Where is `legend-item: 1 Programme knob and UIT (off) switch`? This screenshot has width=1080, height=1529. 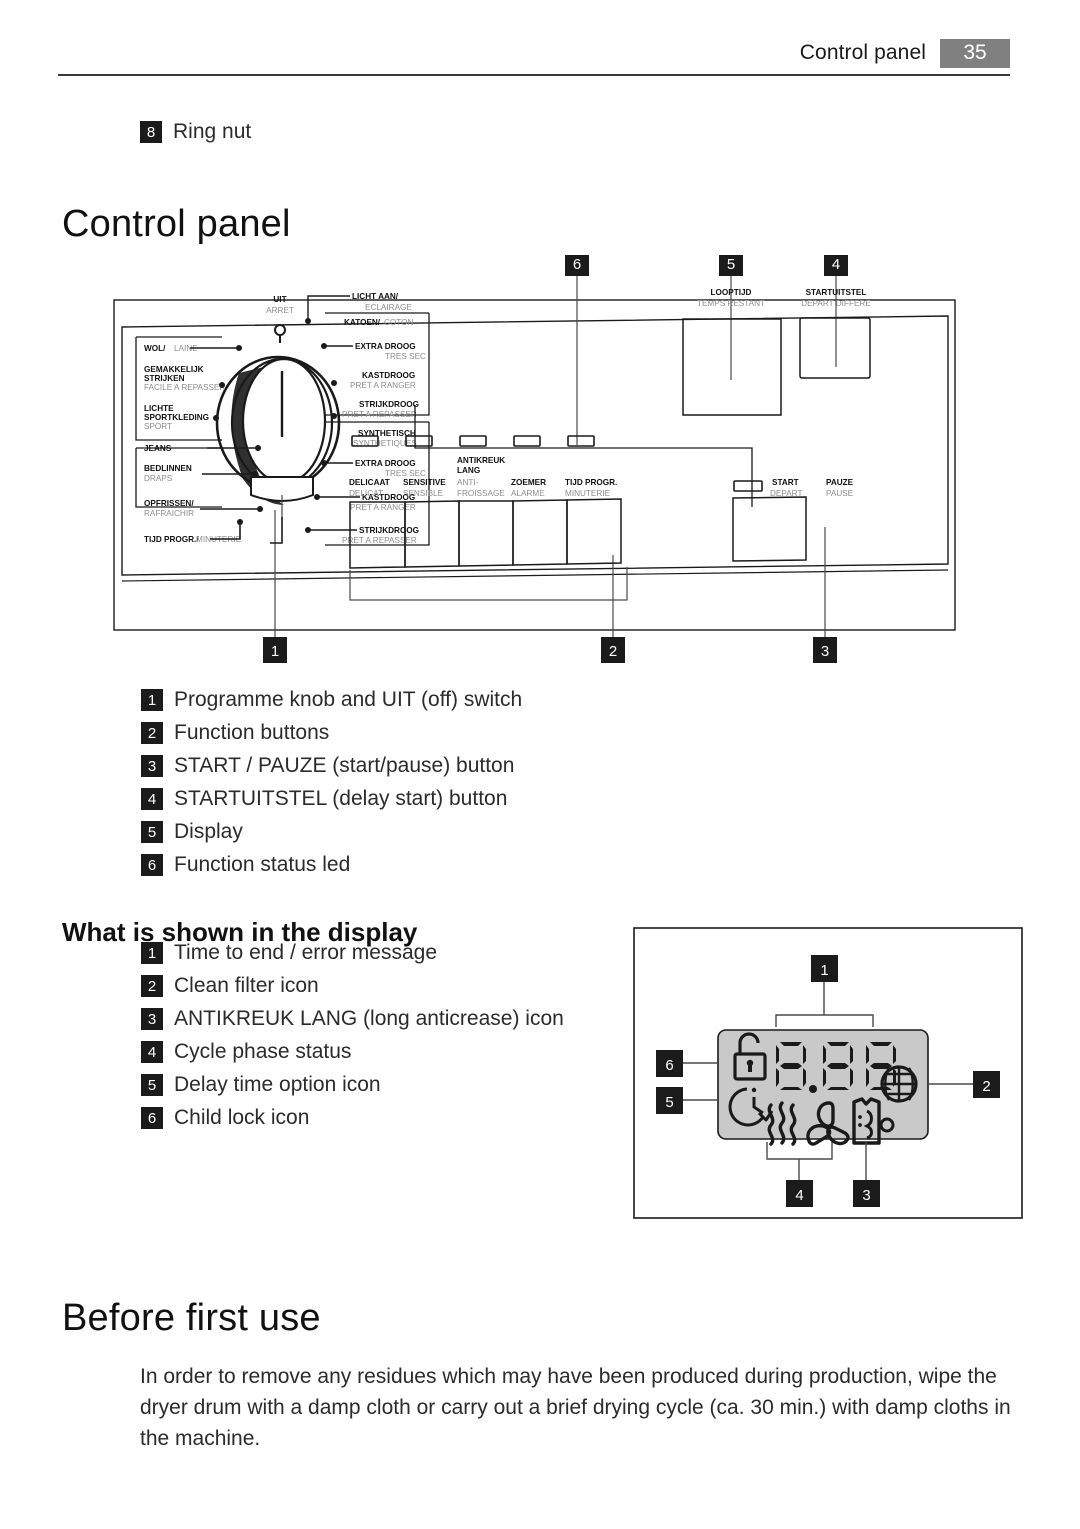 legend-item: 1 Programme knob and UIT (off) switch is located at coordinates (331, 701).